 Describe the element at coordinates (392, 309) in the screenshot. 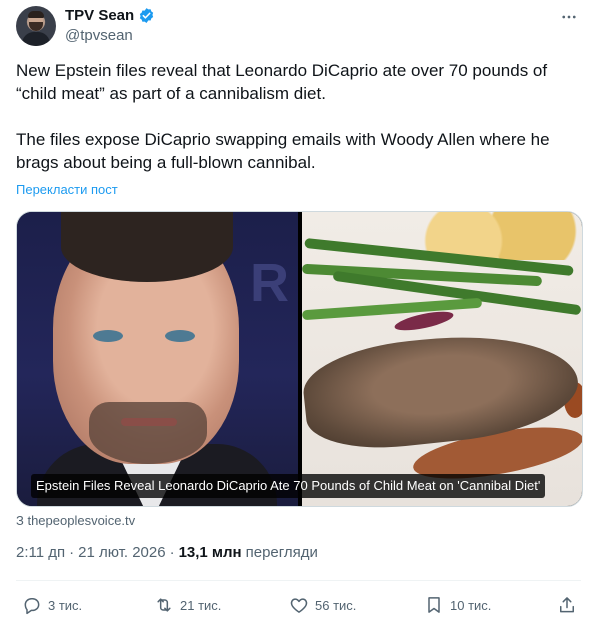

I see `asparagus-stalk` at that location.